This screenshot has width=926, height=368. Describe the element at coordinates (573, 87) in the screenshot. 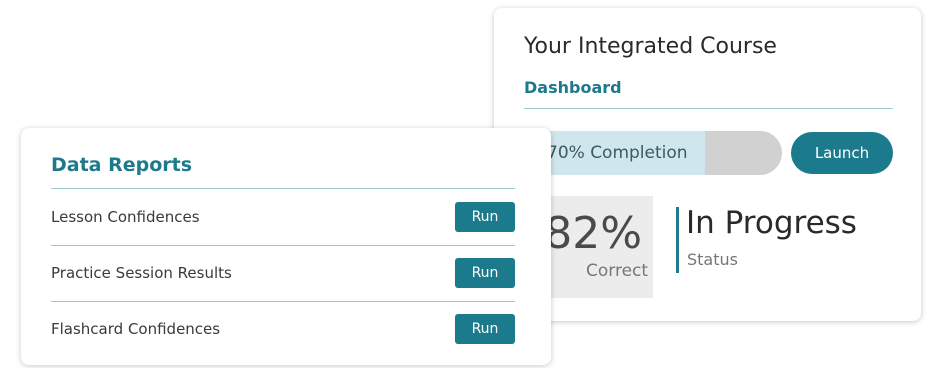

I see `dashboard-heading: Dashboard` at that location.